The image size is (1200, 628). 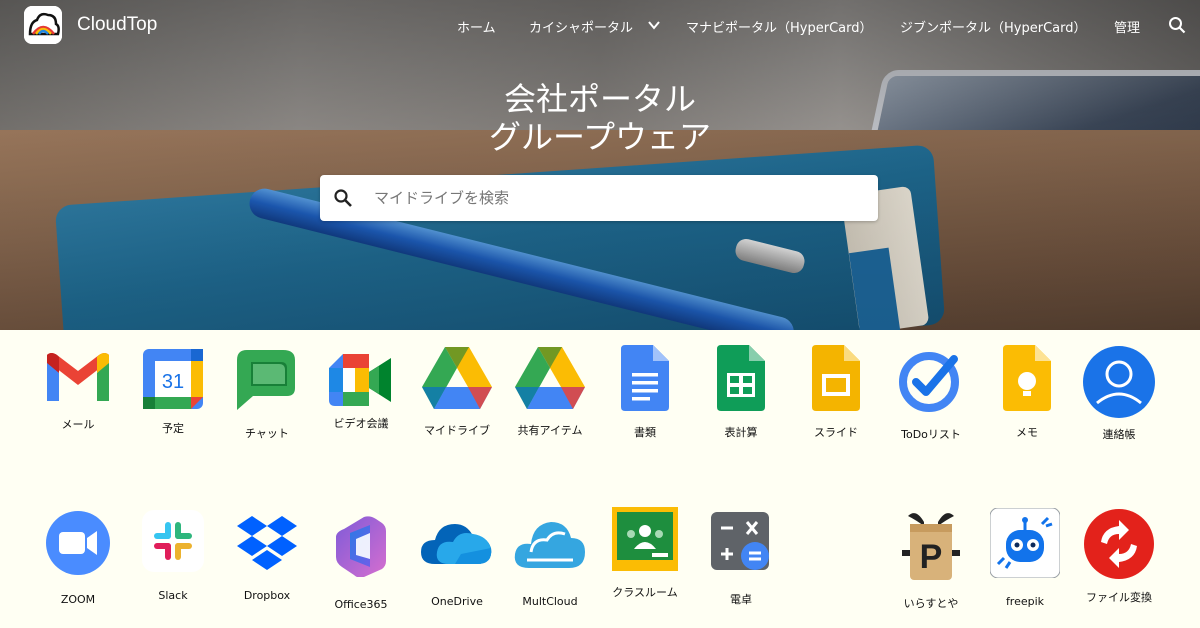 What do you see at coordinates (741, 432) in the screenshot?
I see `app-label: 表計算` at bounding box center [741, 432].